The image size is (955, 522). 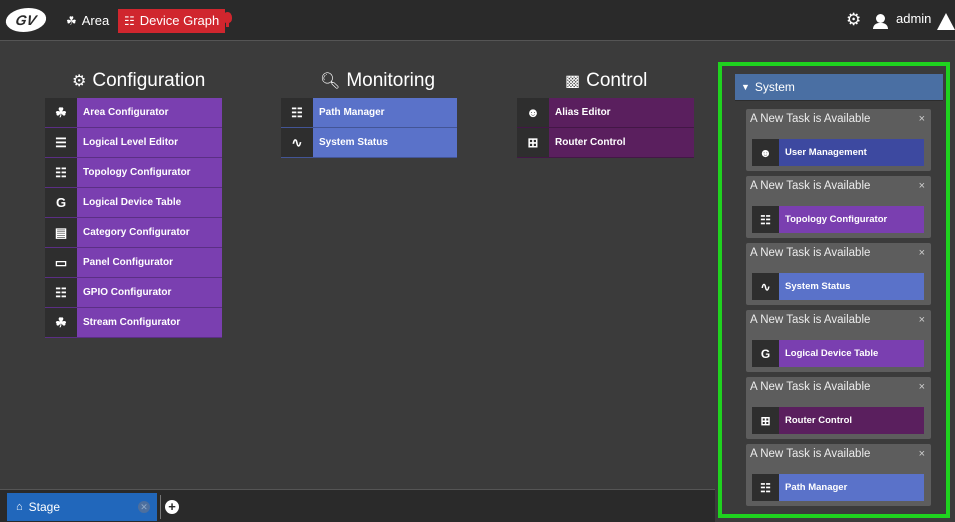 I want to click on task-button-system-status: ∿ System Status, so click(x=838, y=286).